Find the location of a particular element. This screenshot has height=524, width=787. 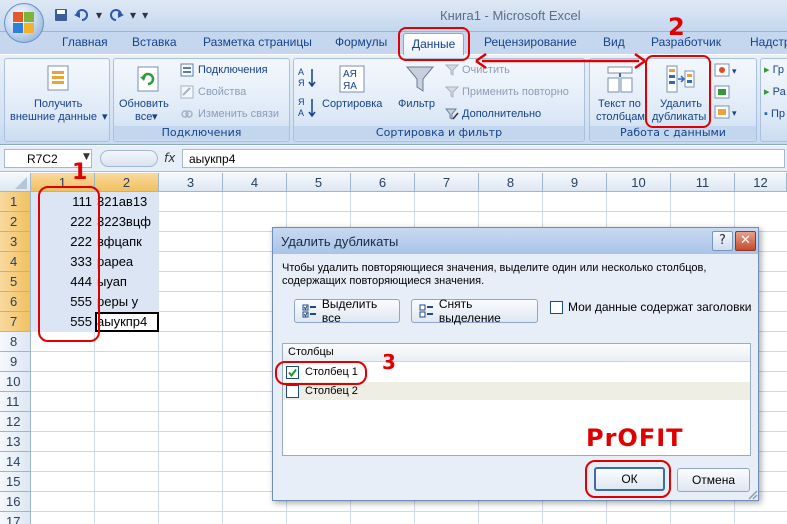

cell-value: реры у is located at coordinates (127, 302).